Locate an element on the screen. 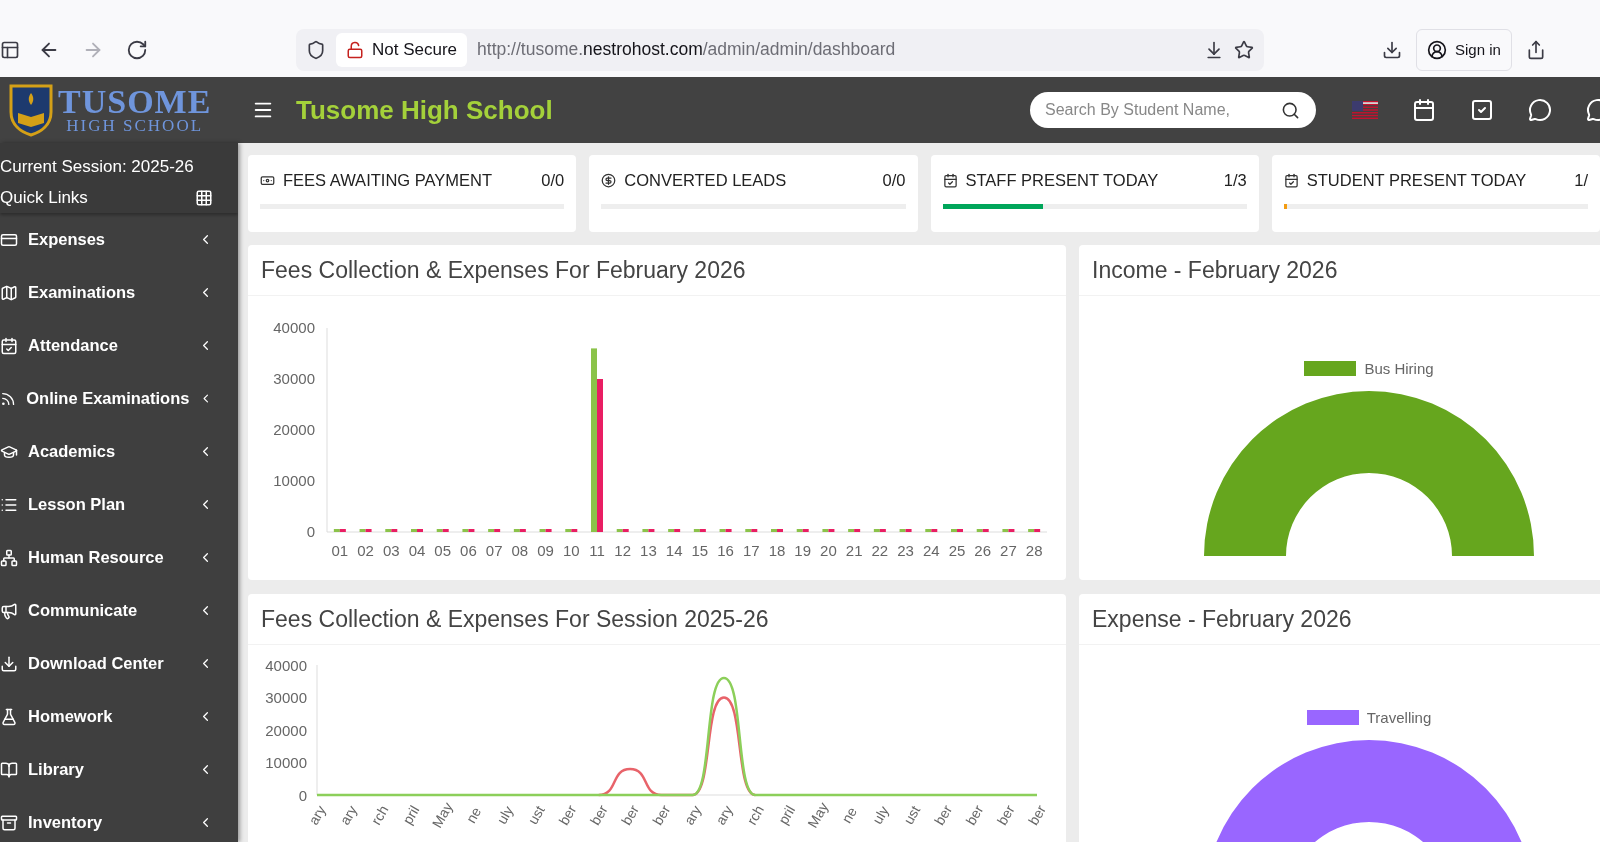 The width and height of the screenshot is (1600, 842). tick-label: 16 is located at coordinates (725, 550).